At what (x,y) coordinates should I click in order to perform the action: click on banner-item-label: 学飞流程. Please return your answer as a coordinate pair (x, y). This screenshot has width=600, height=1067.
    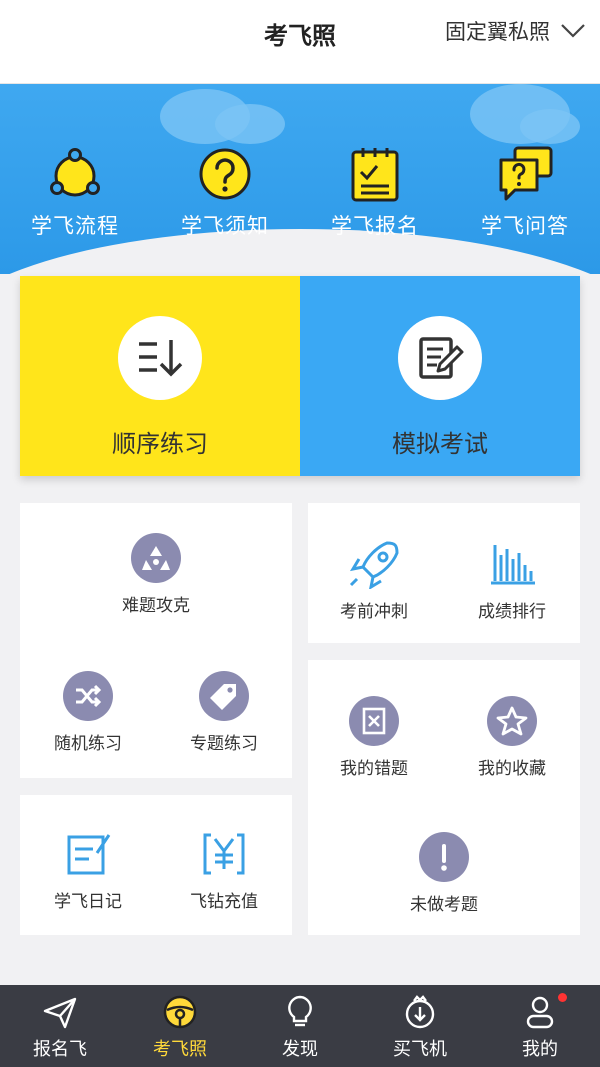
    Looking at the image, I should click on (75, 226).